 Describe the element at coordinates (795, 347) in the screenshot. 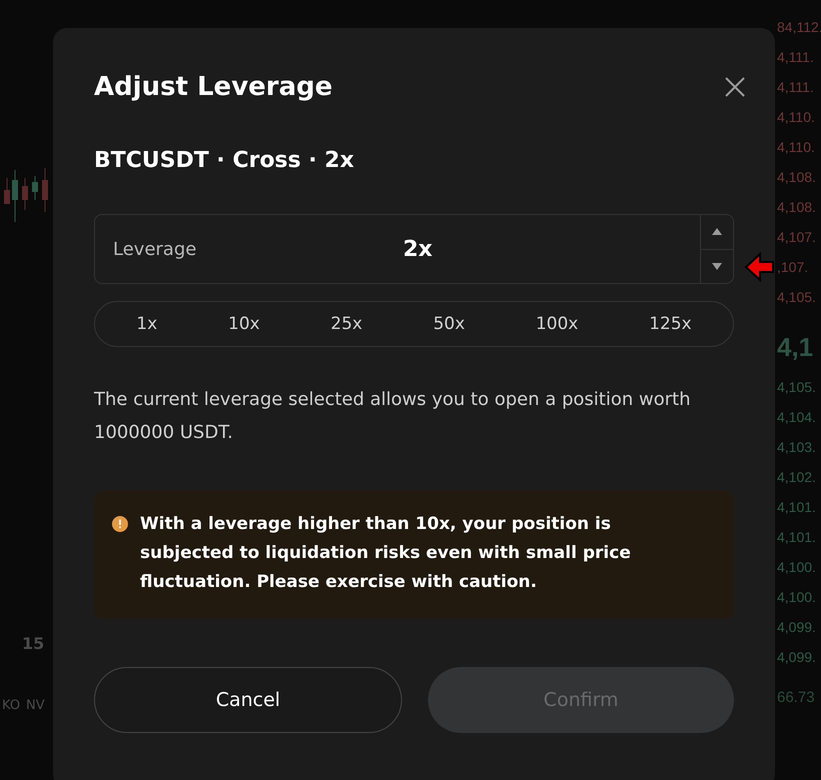

I see `mid-price: 4,1` at that location.